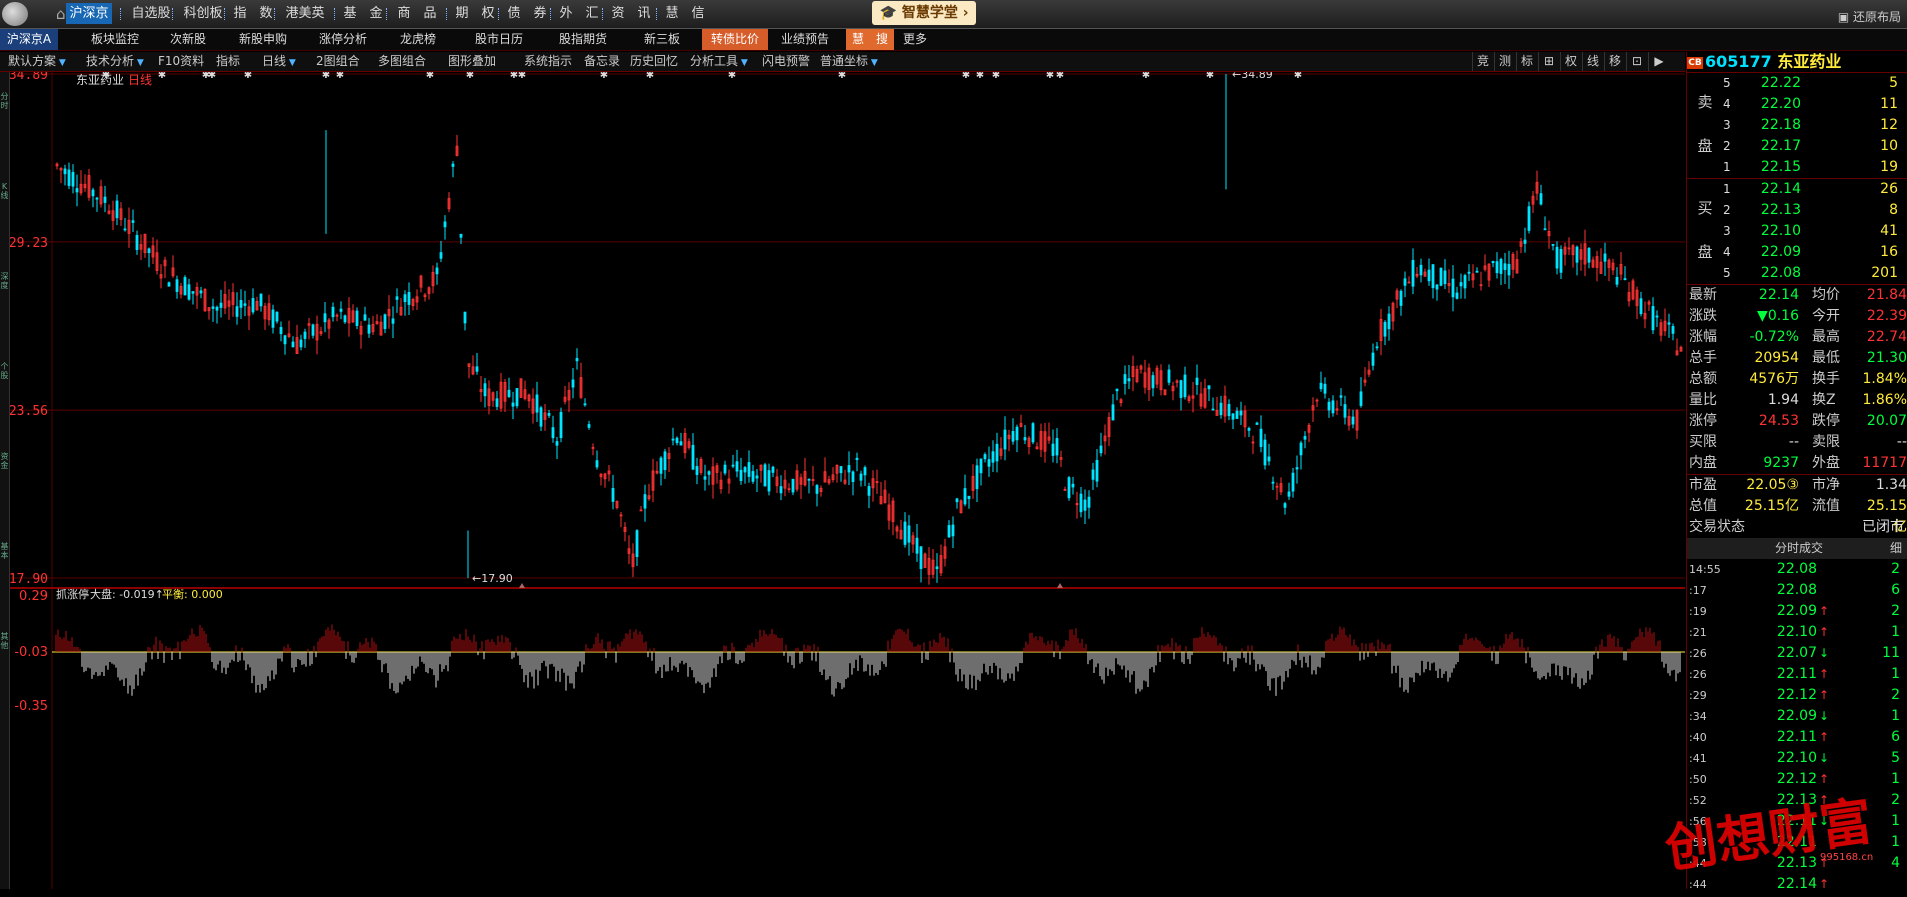 The width and height of the screenshot is (1907, 897). Describe the element at coordinates (1826, 485) in the screenshot. I see `stat-label: 市净` at that location.